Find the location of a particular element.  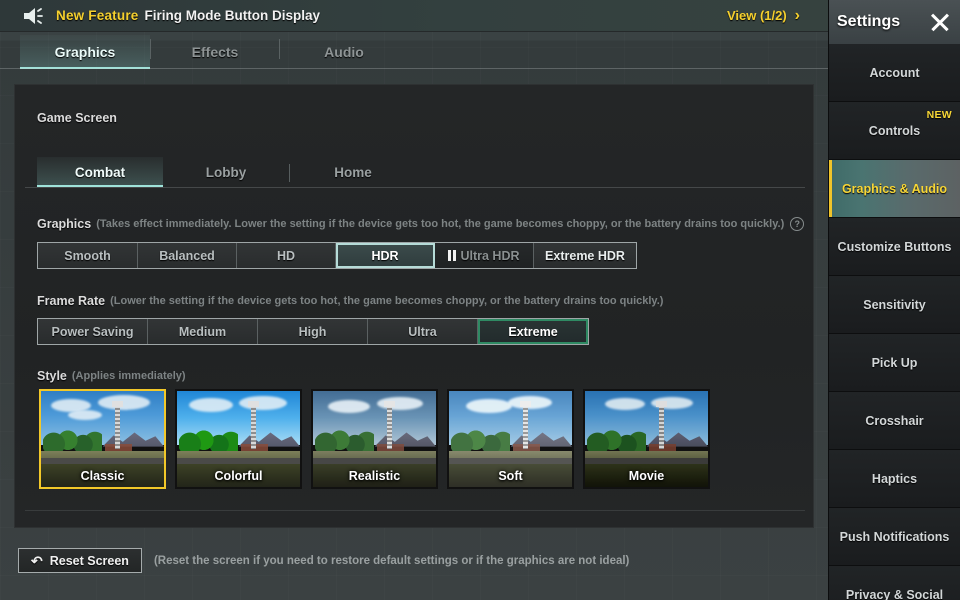

graphics-option-hdr: HDR is located at coordinates (385, 255).